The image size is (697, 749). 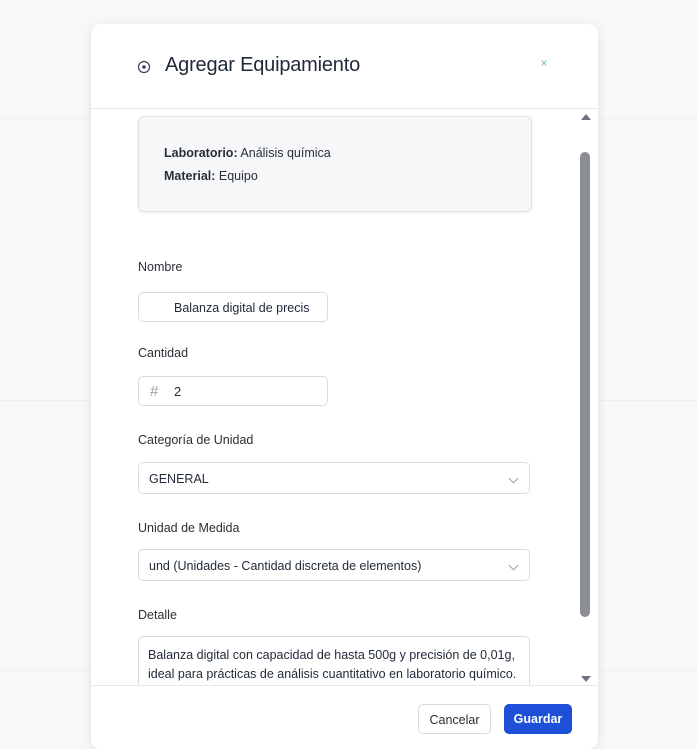 I want to click on categoria-select: GENERAL, so click(x=334, y=478).